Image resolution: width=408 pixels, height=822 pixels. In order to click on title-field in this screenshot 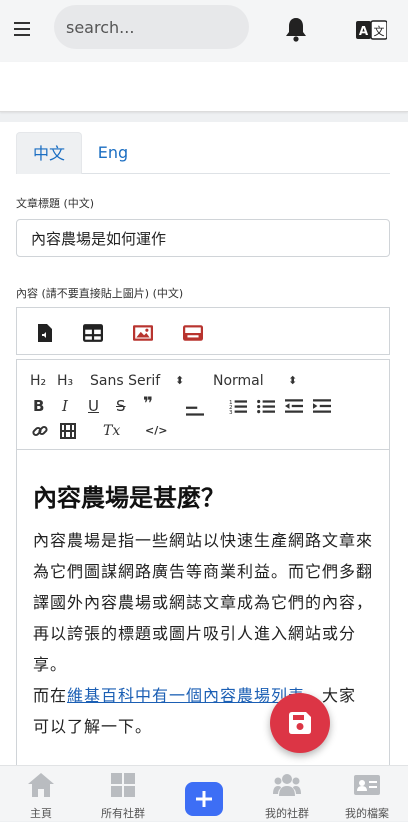, I will do `click(203, 238)`.